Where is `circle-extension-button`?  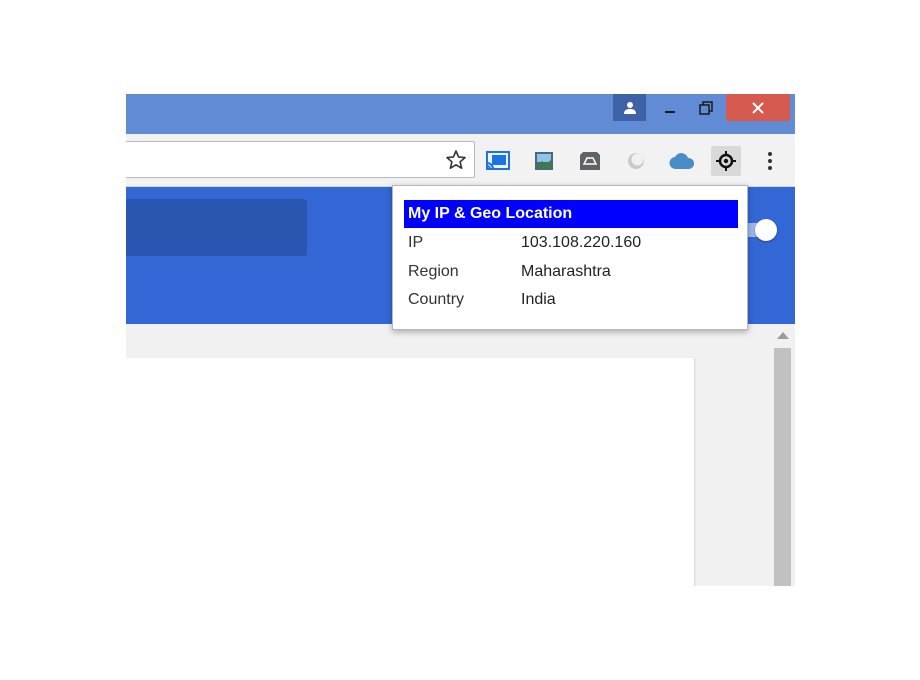
circle-extension-button is located at coordinates (636, 161).